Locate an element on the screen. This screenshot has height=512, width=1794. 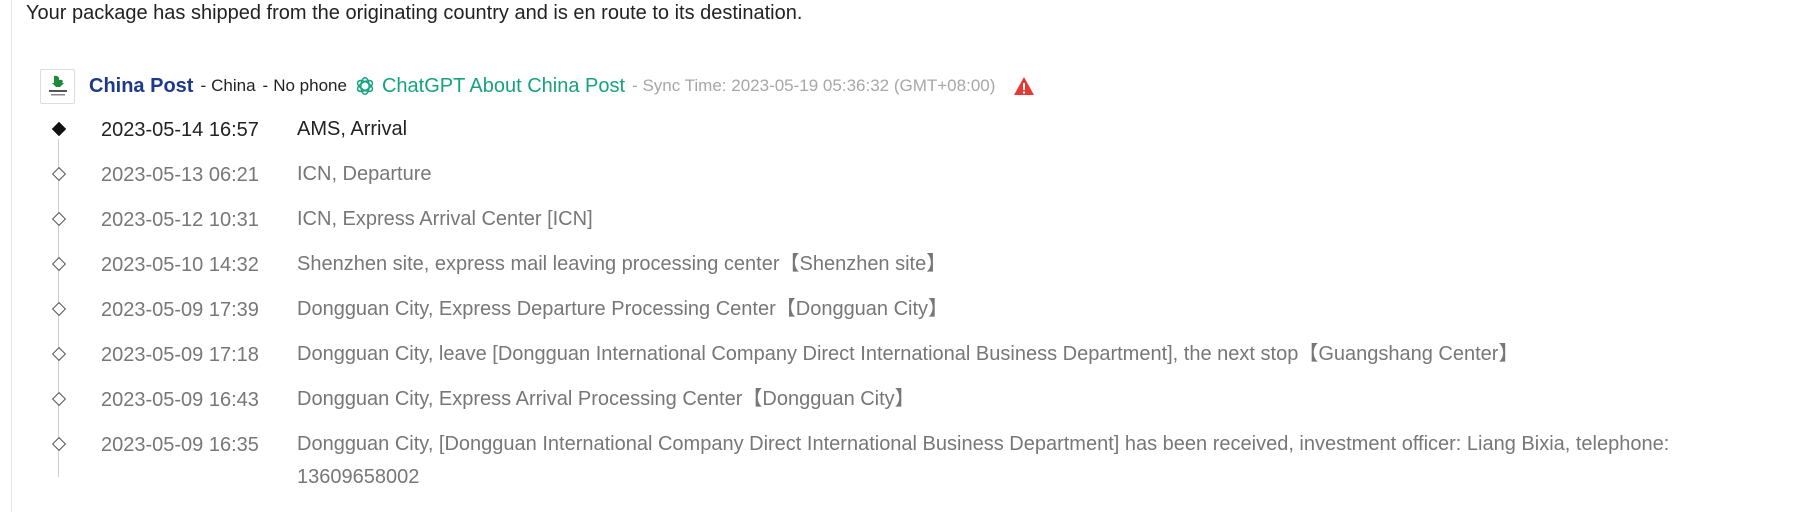
event-time: 2023-05-10 14:32 is located at coordinates (180, 265).